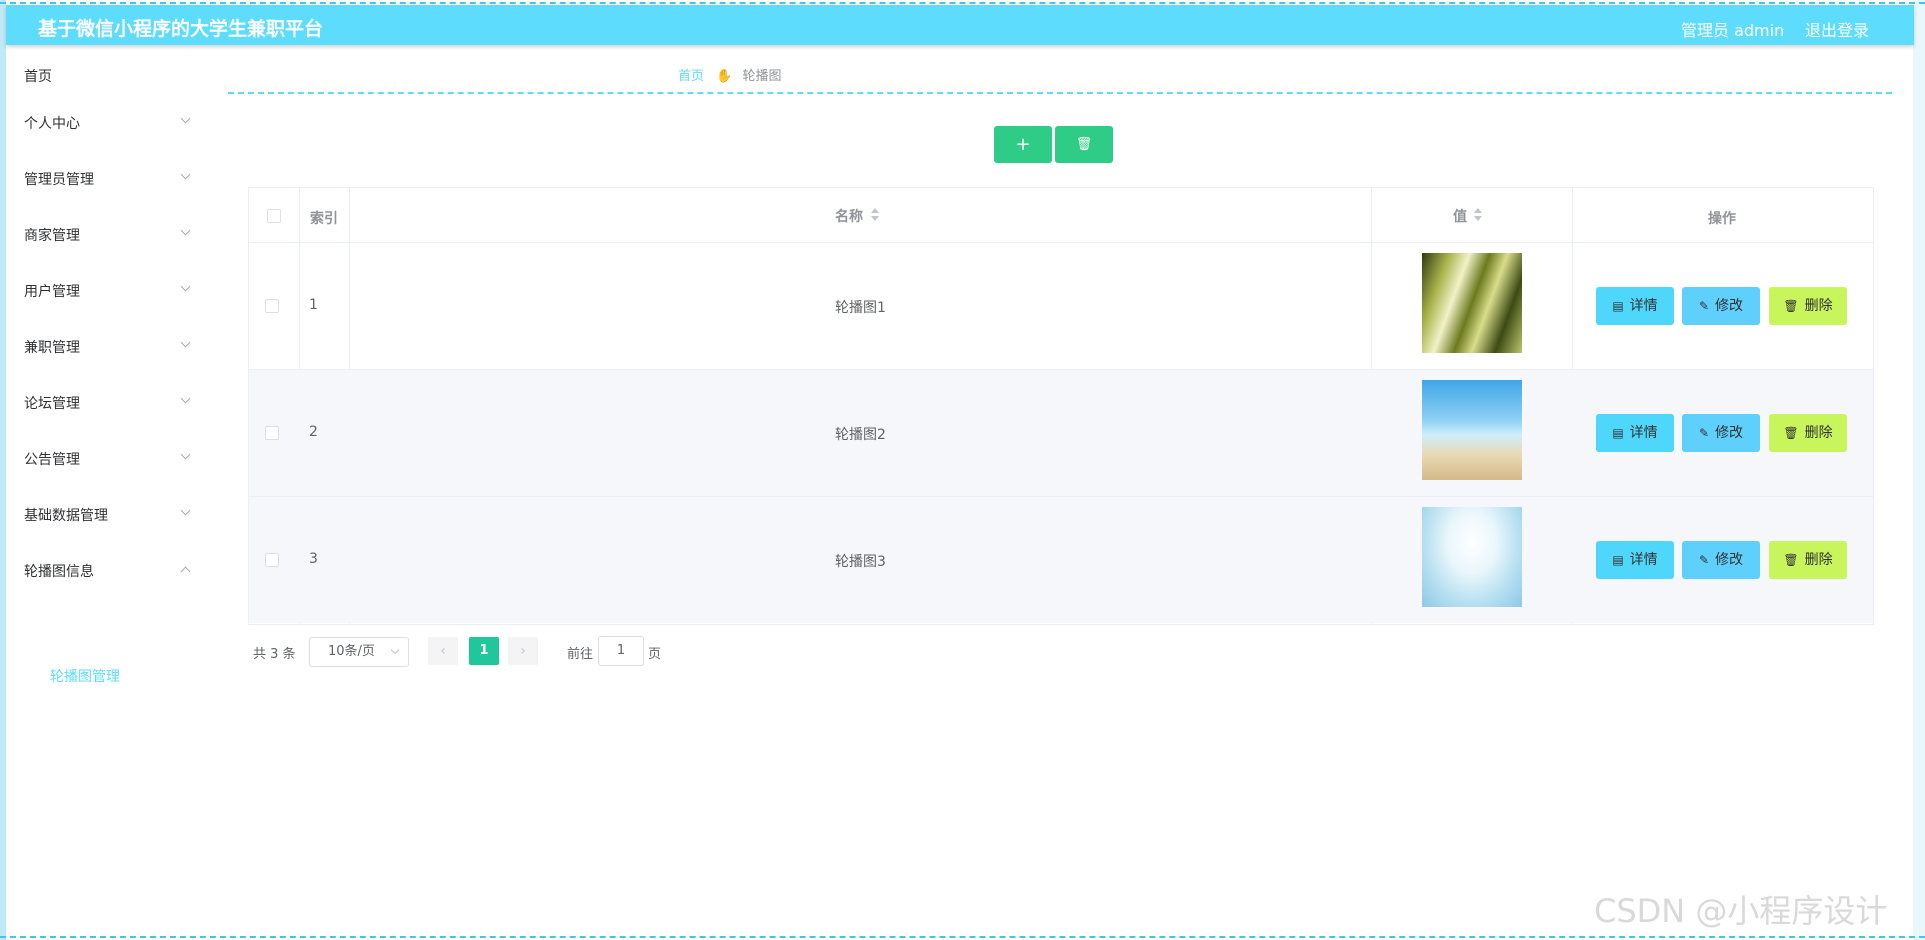 The height and width of the screenshot is (940, 1925). Describe the element at coordinates (860, 308) in the screenshot. I see `row-name: 轮播图1` at that location.